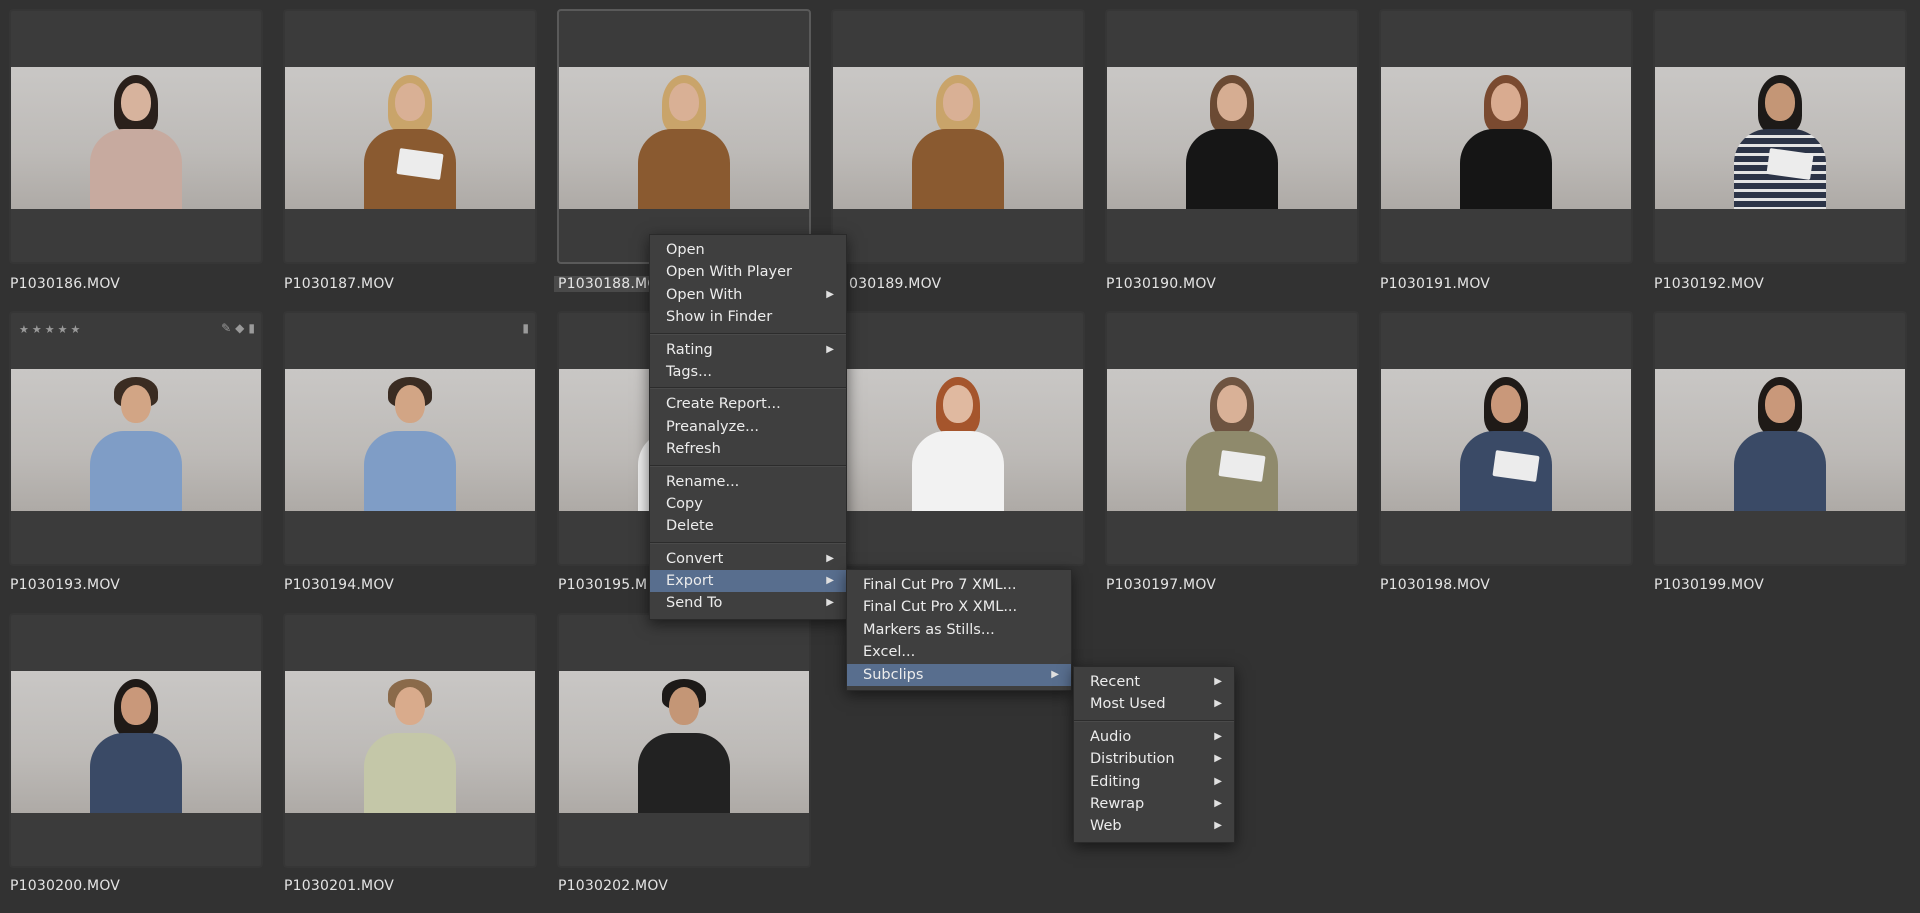  I want to click on clip-filename: P1030201.MOV, so click(339, 886).